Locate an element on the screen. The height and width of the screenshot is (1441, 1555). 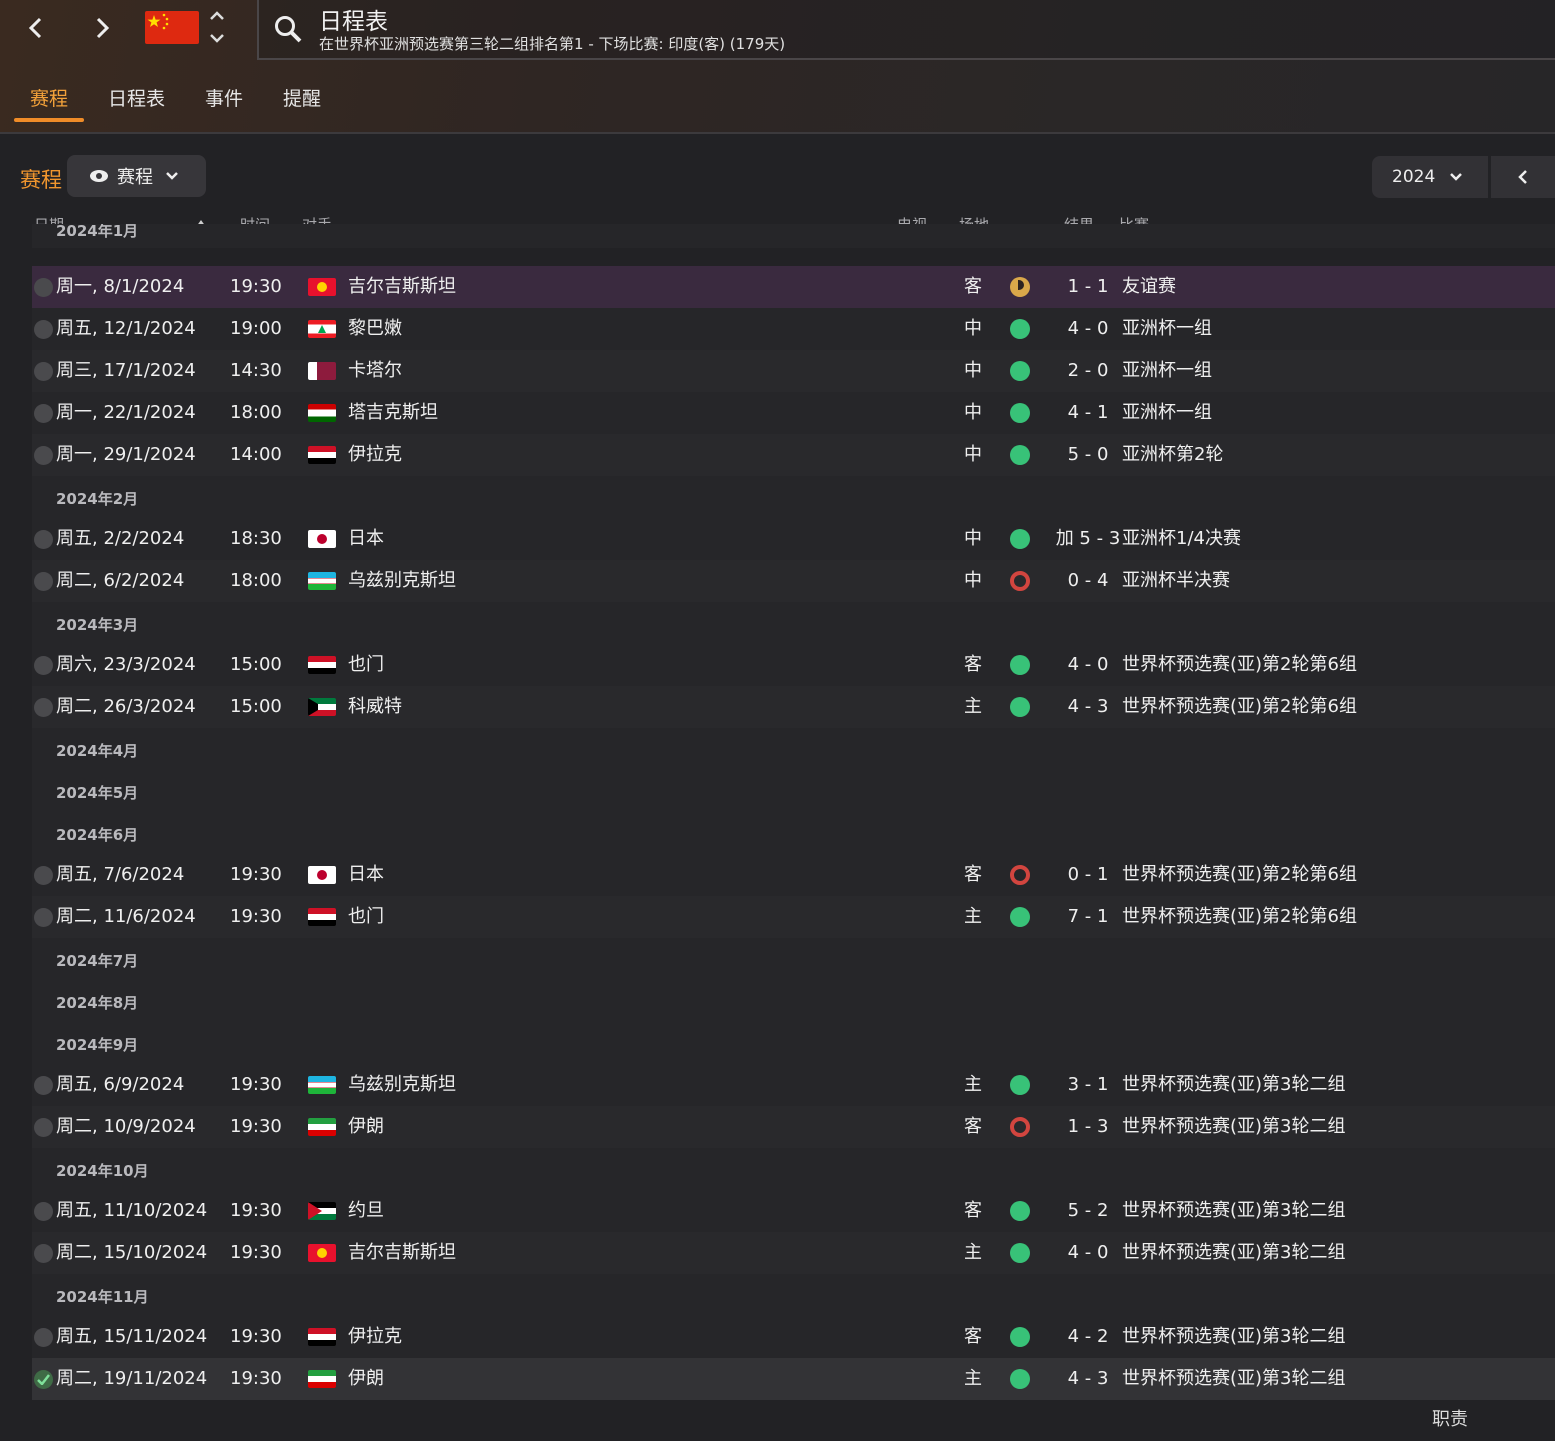
chevron-left-icon is located at coordinates (1522, 177).